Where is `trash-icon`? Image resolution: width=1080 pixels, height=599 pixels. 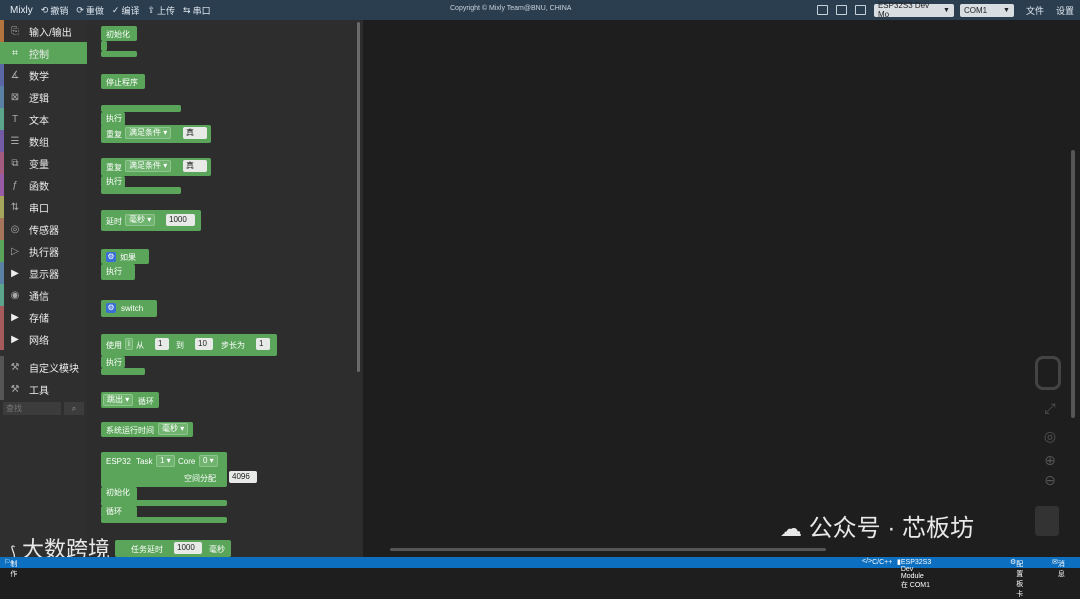
trash-icon is located at coordinates (1047, 521).